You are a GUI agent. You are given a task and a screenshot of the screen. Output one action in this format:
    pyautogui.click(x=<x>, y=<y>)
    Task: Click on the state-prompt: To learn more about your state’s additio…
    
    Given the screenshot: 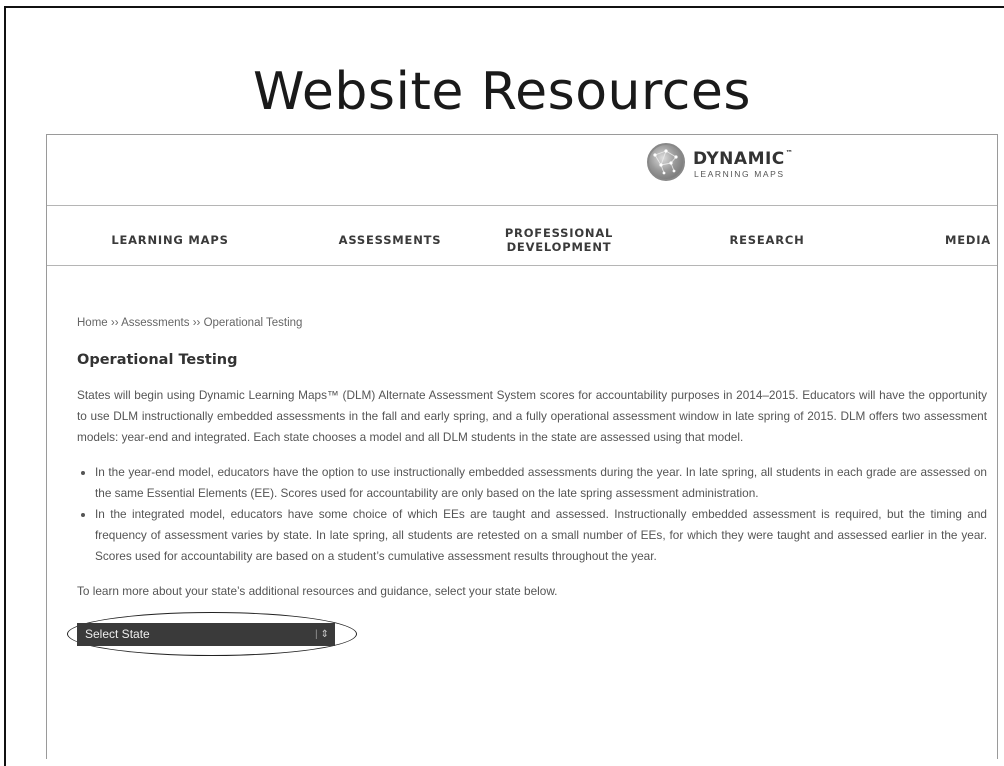 What is the action you would take?
    pyautogui.click(x=317, y=591)
    